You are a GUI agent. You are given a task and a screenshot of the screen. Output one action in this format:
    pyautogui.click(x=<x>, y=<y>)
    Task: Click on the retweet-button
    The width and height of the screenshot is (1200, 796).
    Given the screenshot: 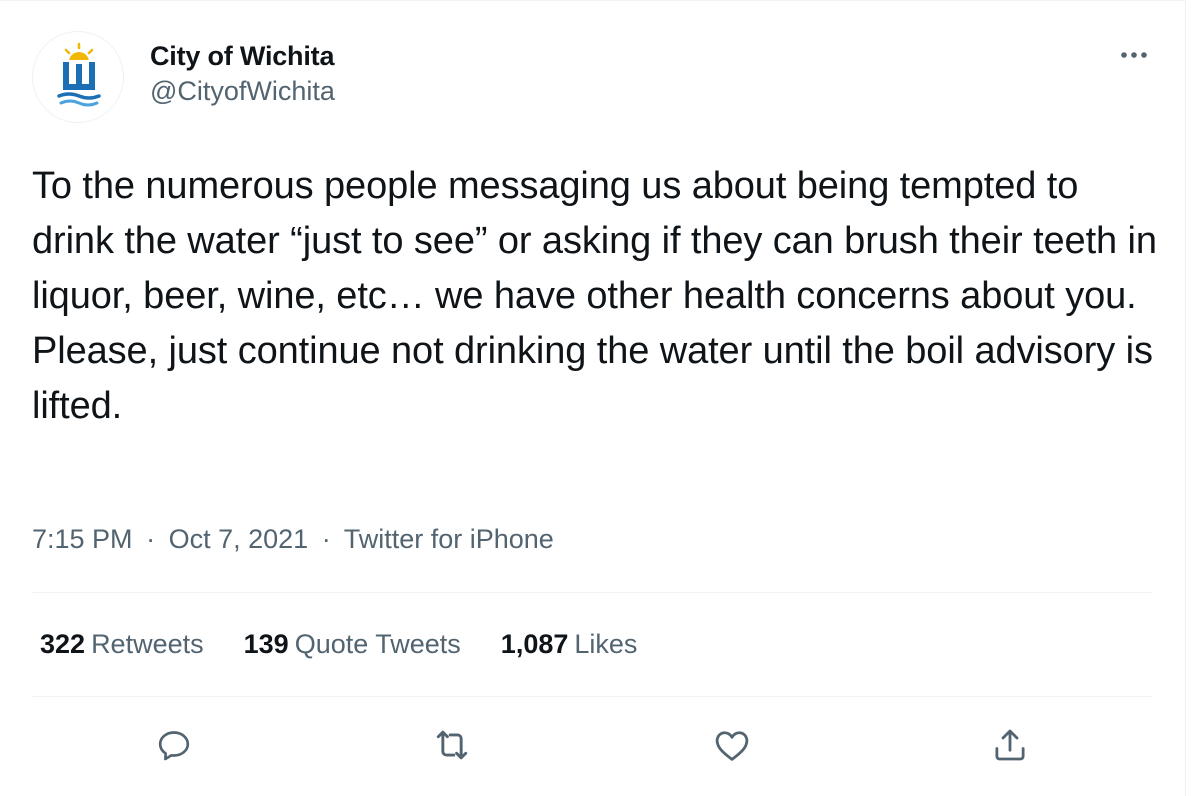 What is the action you would take?
    pyautogui.click(x=452, y=745)
    